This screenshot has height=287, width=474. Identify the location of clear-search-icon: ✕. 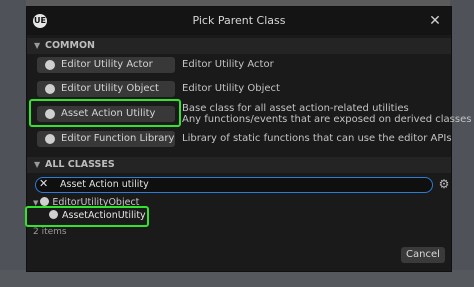
(43, 184).